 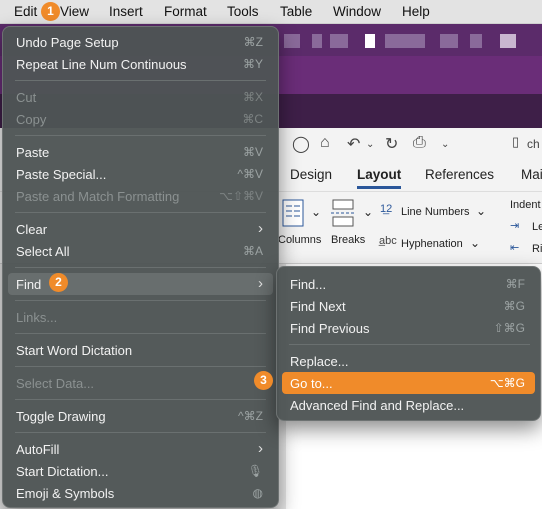 What do you see at coordinates (140, 251) in the screenshot?
I see `menu-item-select-all: Select All ⌘A` at bounding box center [140, 251].